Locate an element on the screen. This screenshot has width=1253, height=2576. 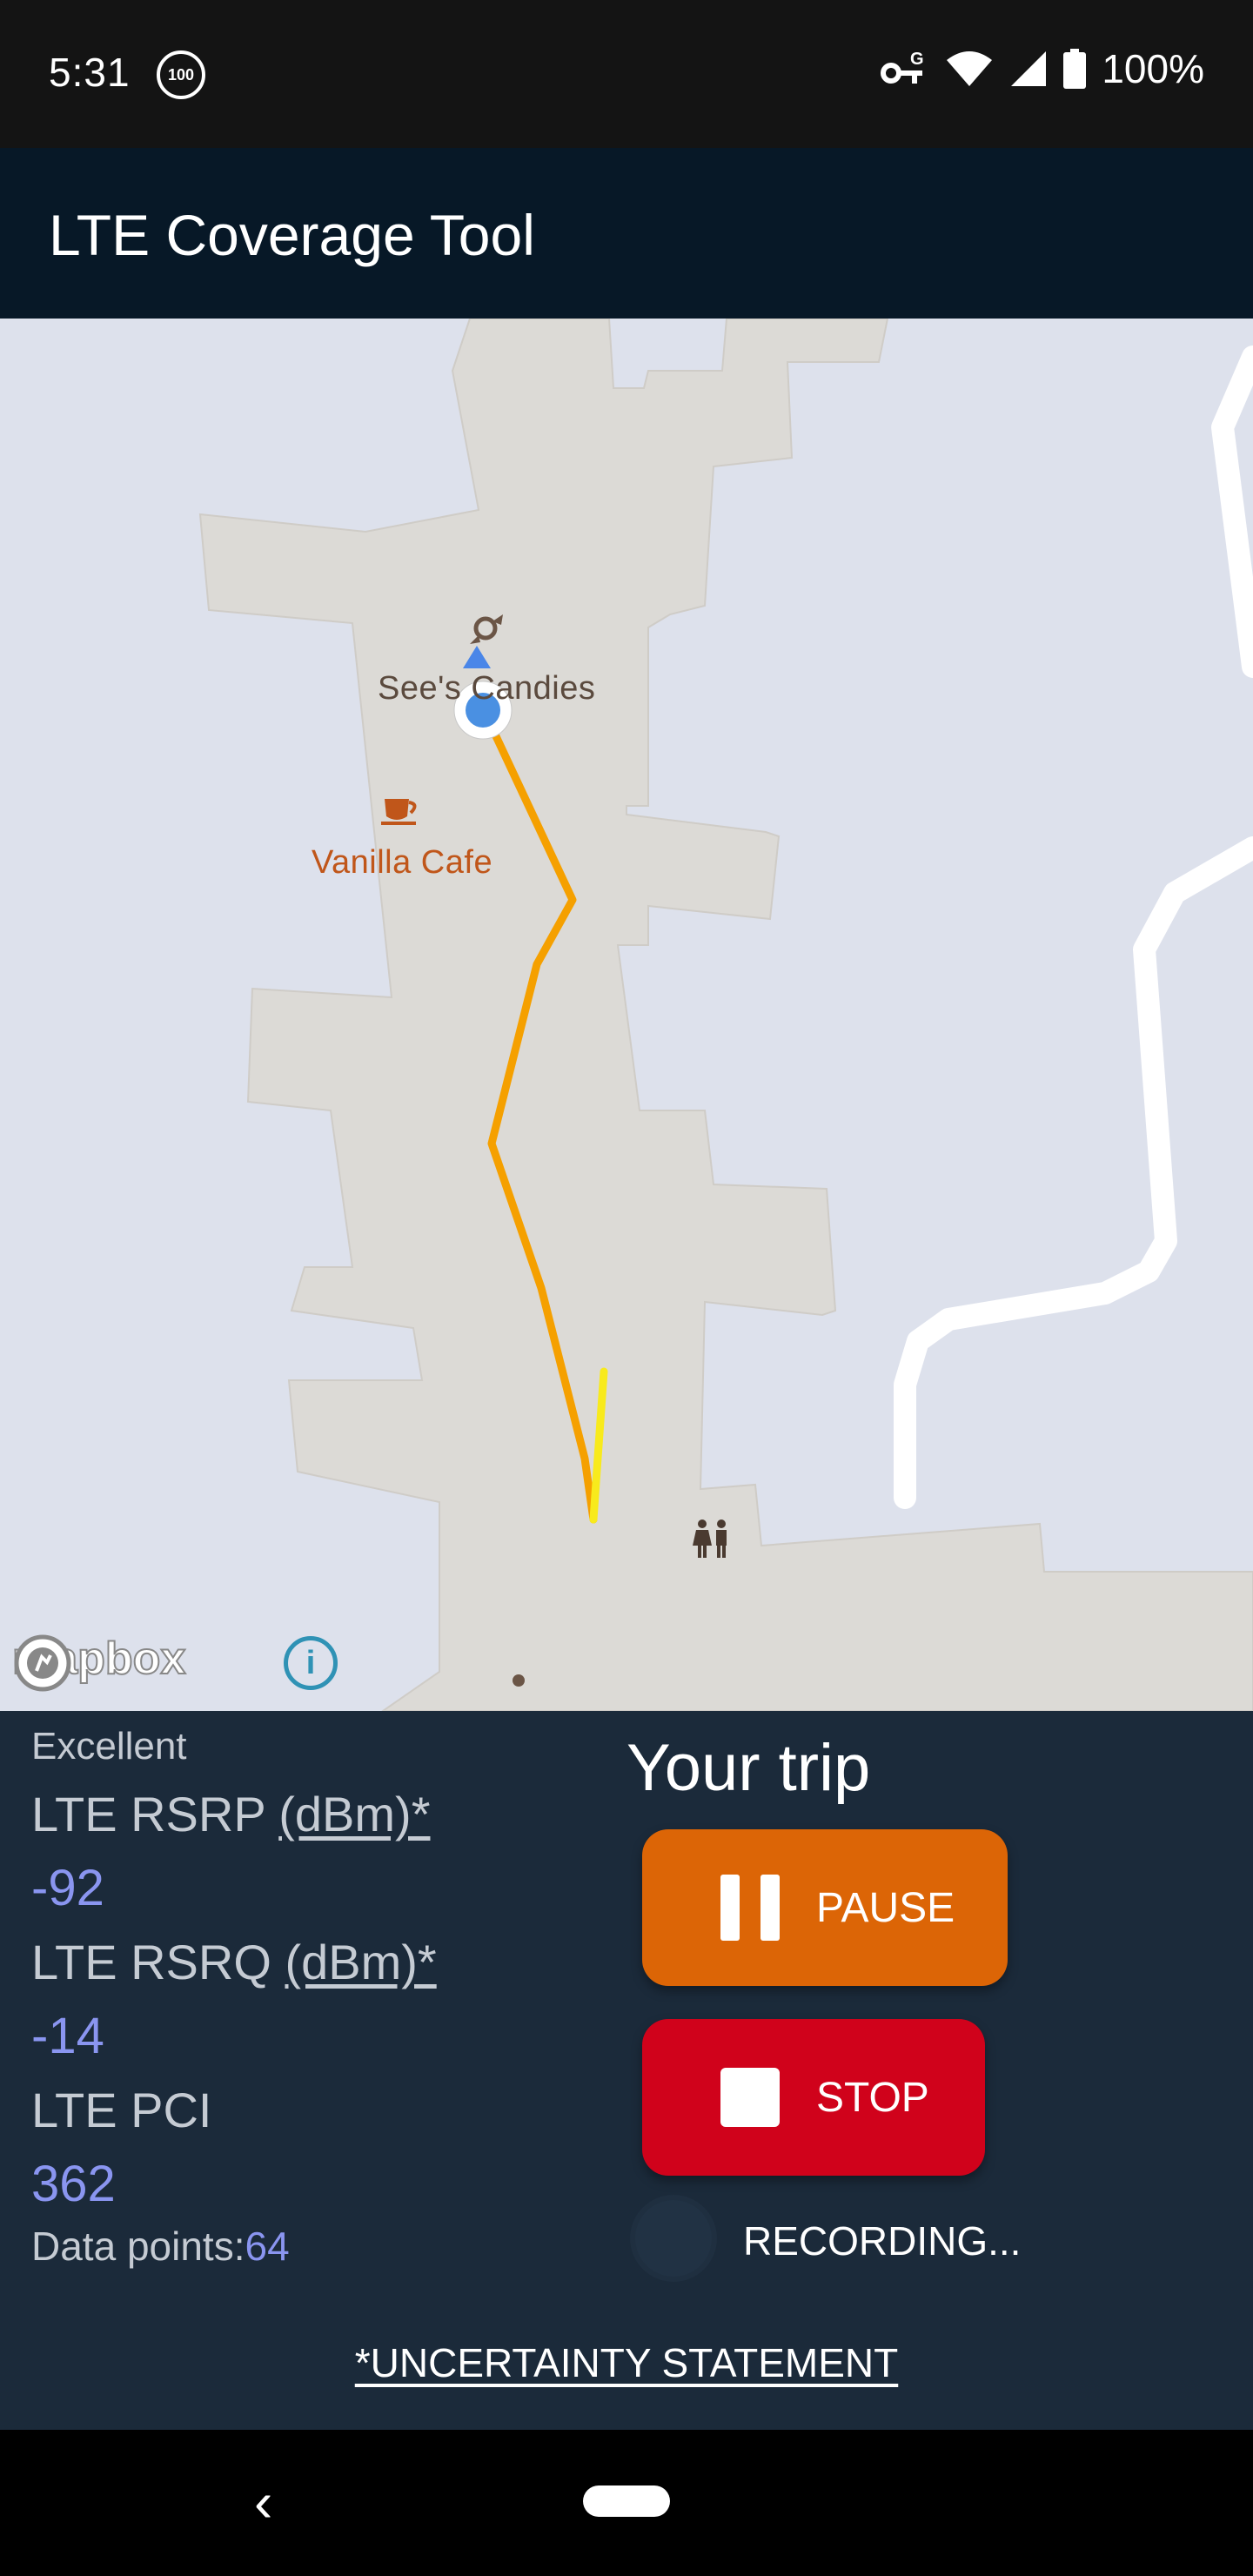
trip-title: Your trip is located at coordinates (748, 1768).